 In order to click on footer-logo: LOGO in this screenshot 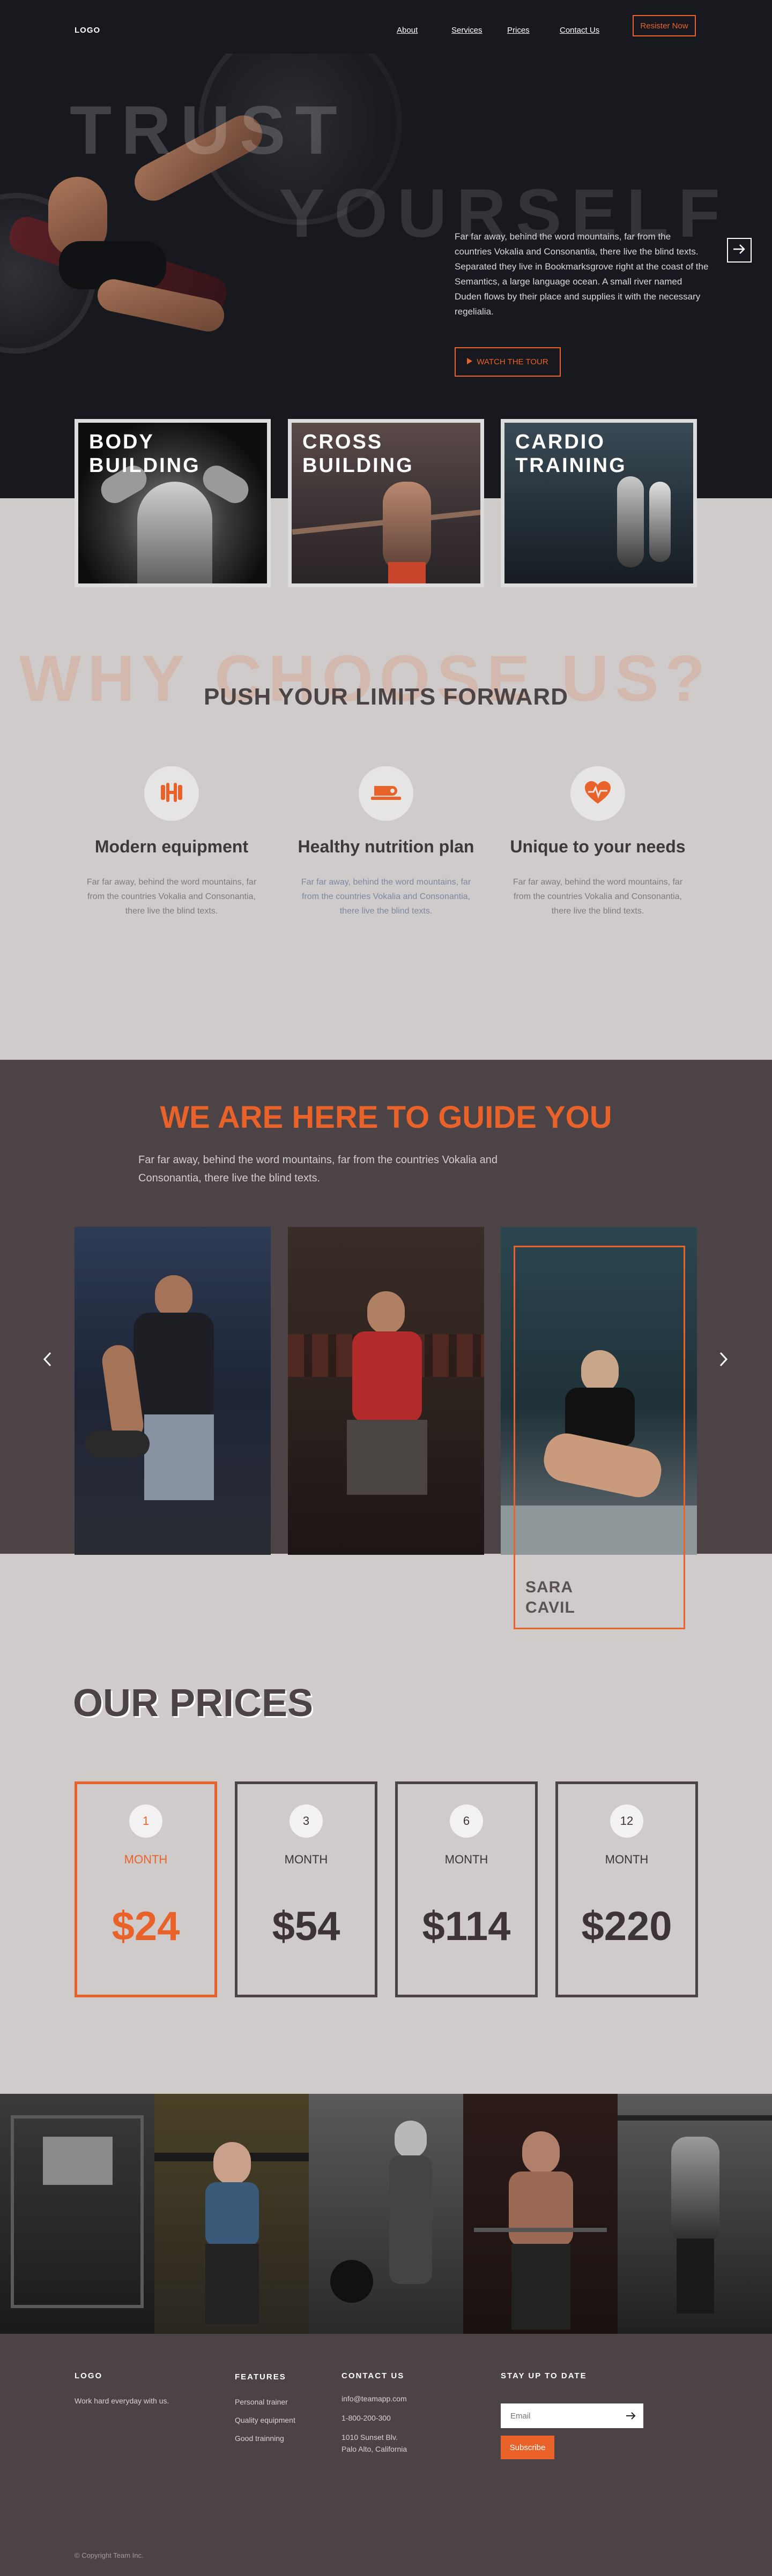, I will do `click(88, 2375)`.